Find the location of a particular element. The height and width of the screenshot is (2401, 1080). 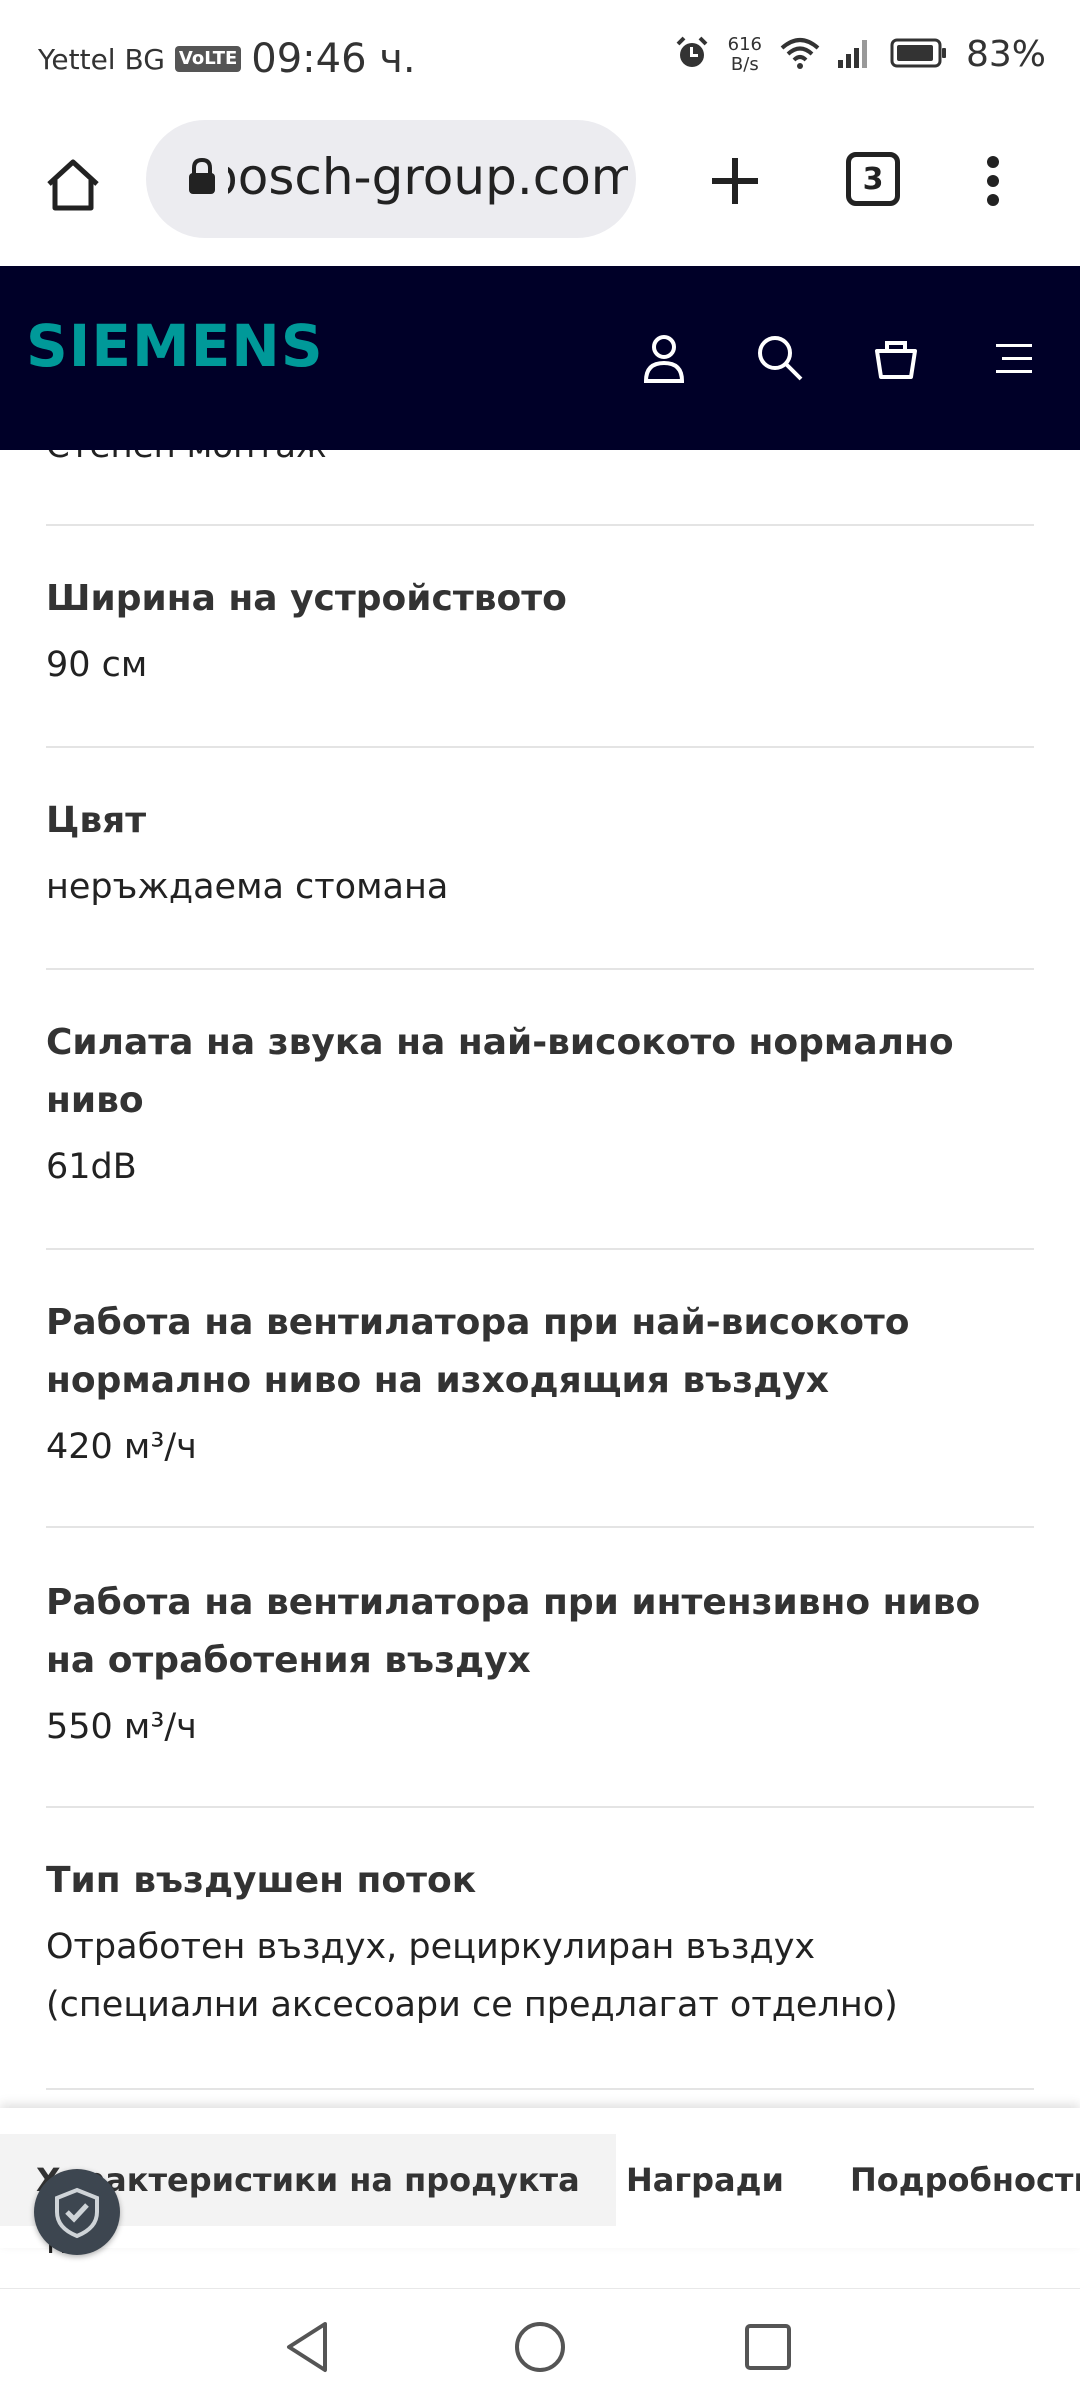

site-header: SIEMENS is located at coordinates (540, 358).